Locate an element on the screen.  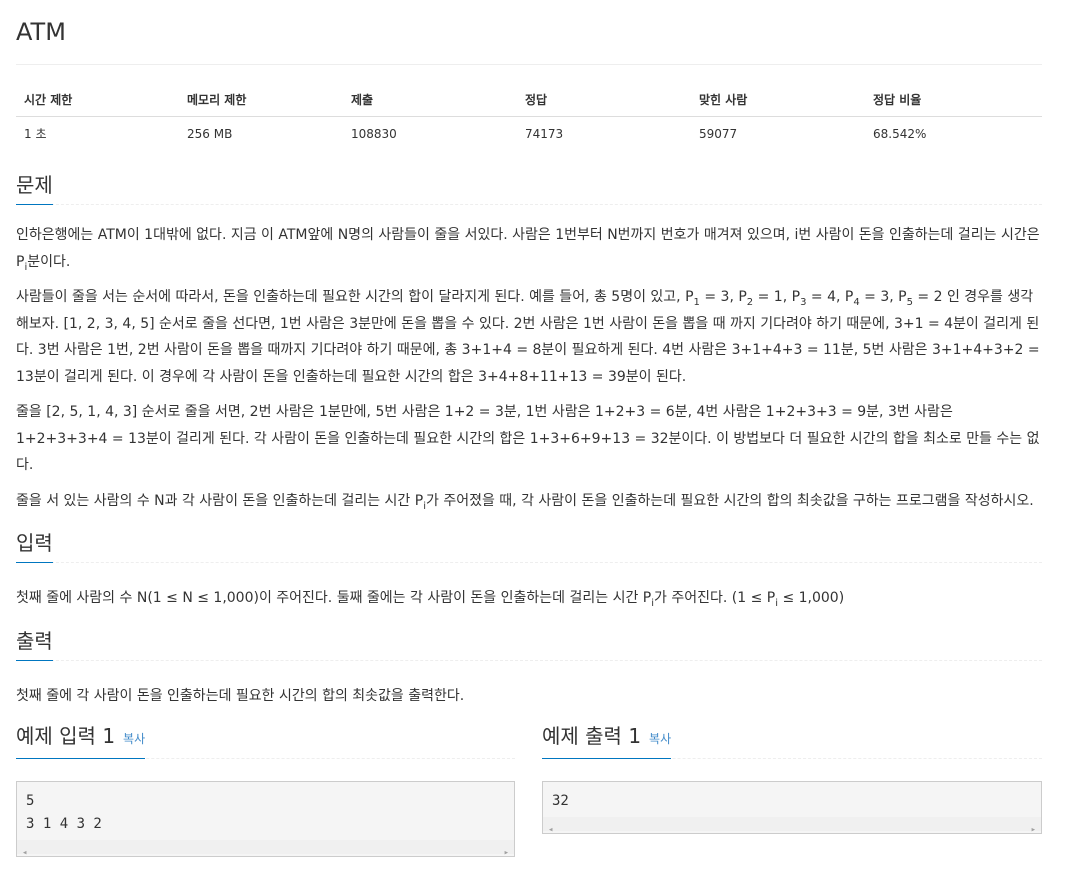
sample-output-heading-wrap: 예제 출력 1 복사 is located at coordinates (607, 741).